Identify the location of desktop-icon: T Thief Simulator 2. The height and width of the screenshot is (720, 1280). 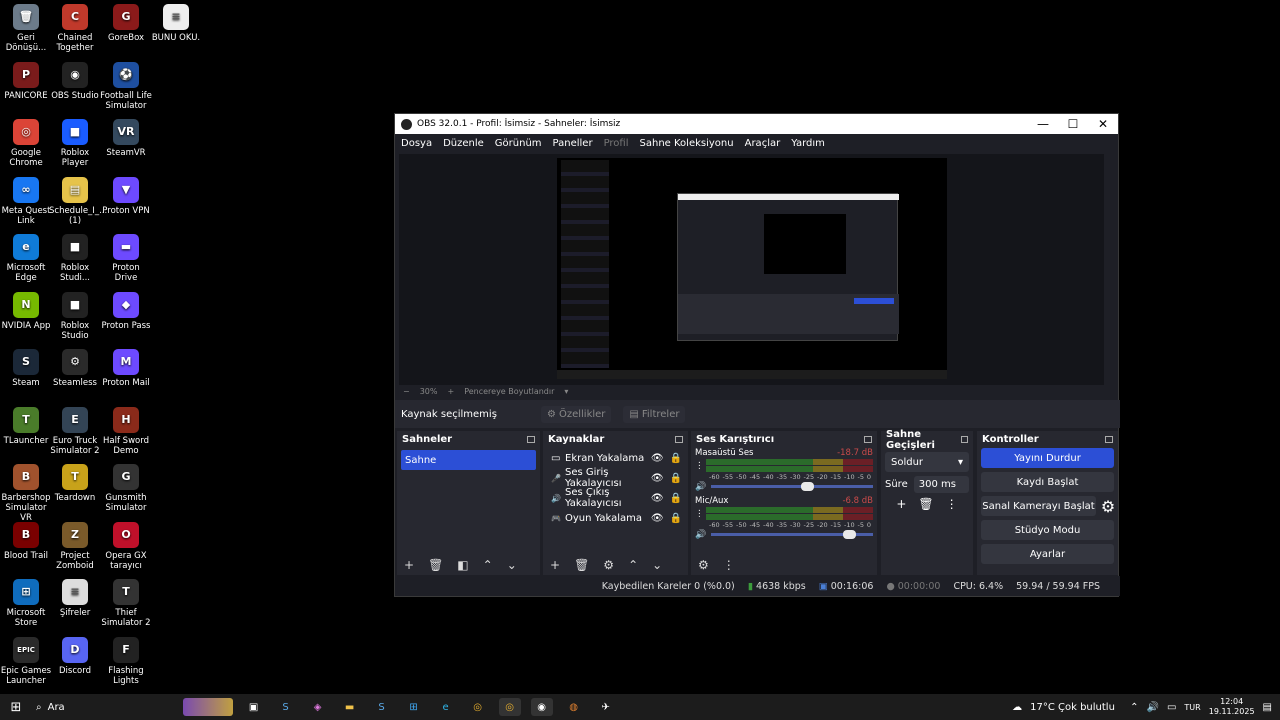
(126, 601).